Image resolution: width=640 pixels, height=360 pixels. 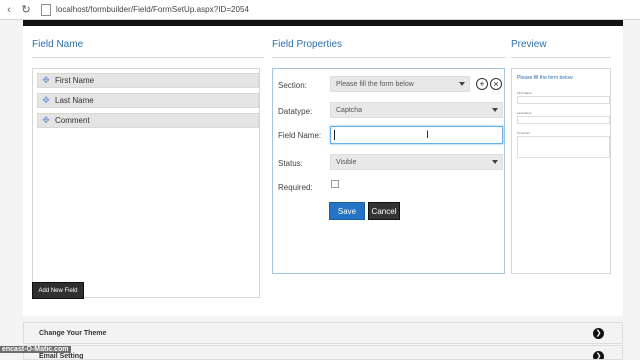 What do you see at coordinates (323, 333) in the screenshot?
I see `accordion-change-theme: Change Your Theme ❯` at bounding box center [323, 333].